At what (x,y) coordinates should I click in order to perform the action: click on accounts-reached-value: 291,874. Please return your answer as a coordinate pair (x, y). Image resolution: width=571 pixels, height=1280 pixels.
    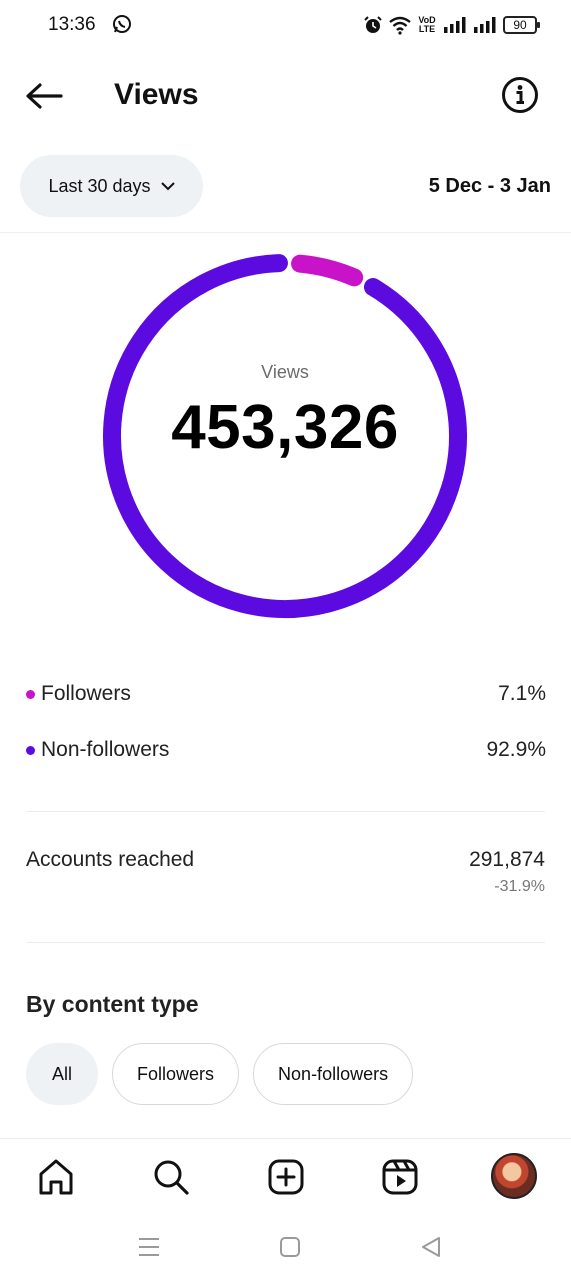
    Looking at the image, I should click on (507, 859).